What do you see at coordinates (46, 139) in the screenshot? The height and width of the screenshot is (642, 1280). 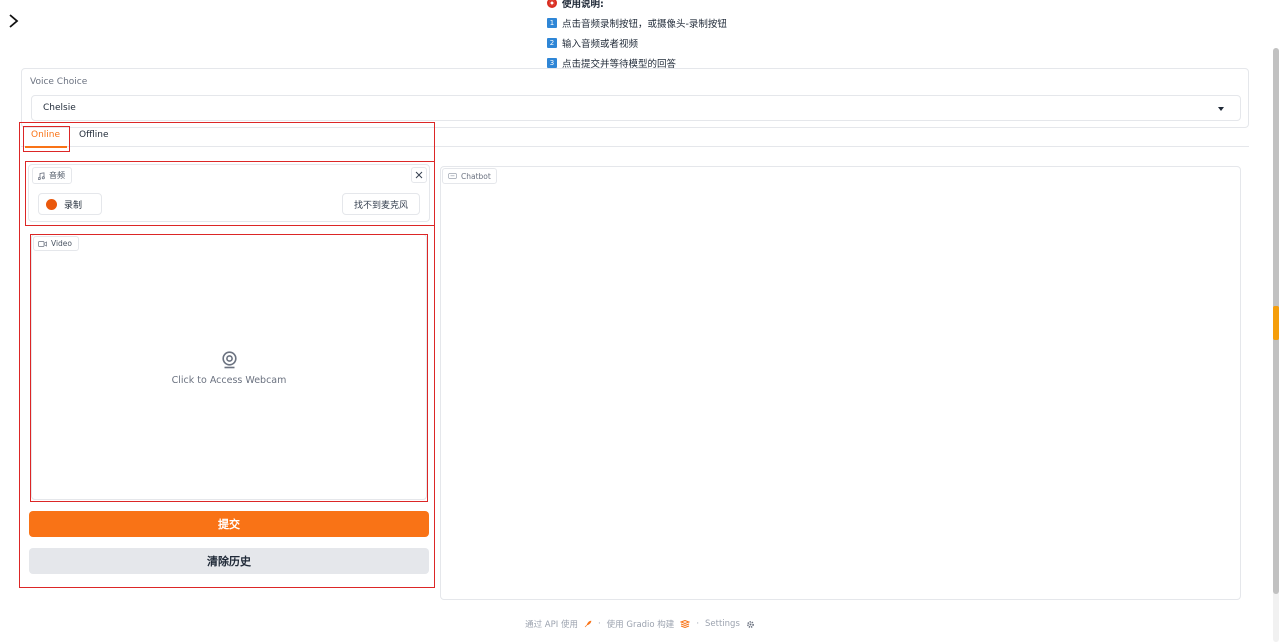 I see `highlight-box-online-tab` at bounding box center [46, 139].